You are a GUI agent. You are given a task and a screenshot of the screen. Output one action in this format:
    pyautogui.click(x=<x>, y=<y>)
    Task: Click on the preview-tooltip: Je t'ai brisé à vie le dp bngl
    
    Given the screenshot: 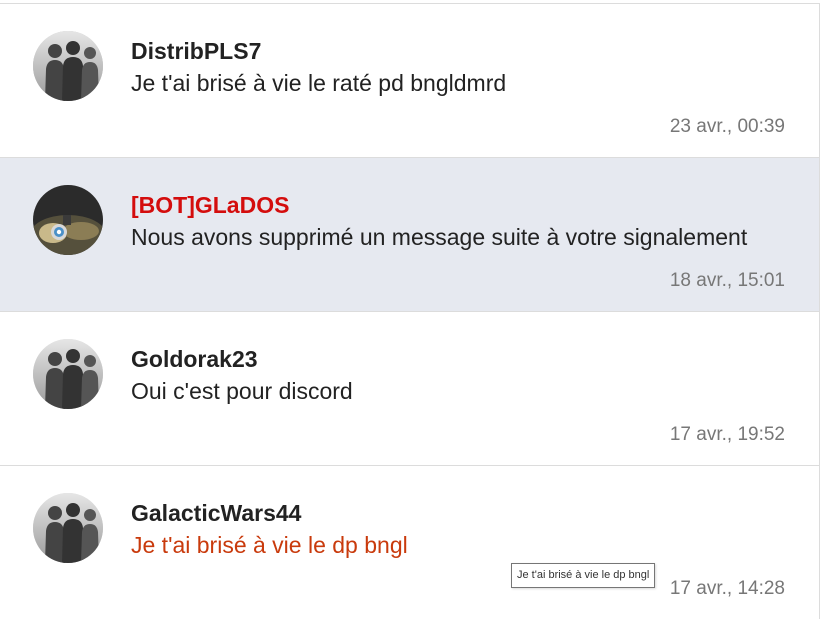 What is the action you would take?
    pyautogui.click(x=583, y=575)
    